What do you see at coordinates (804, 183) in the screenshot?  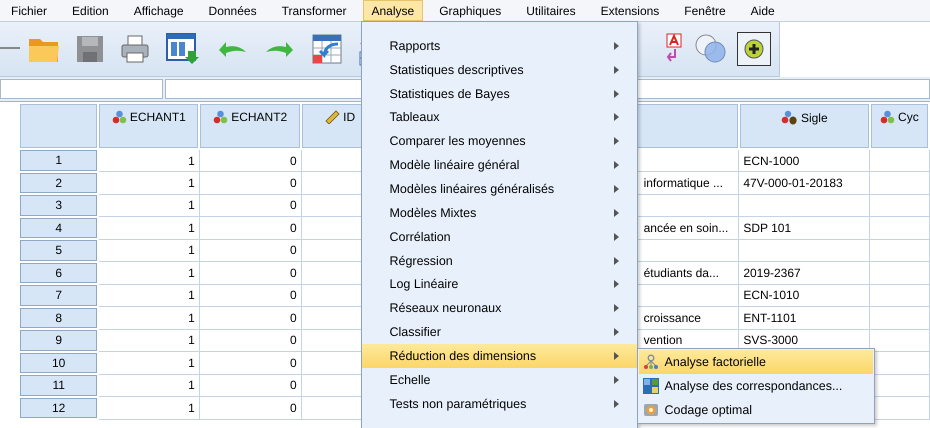 I see `table-cell: 47V-000-01-20183` at bounding box center [804, 183].